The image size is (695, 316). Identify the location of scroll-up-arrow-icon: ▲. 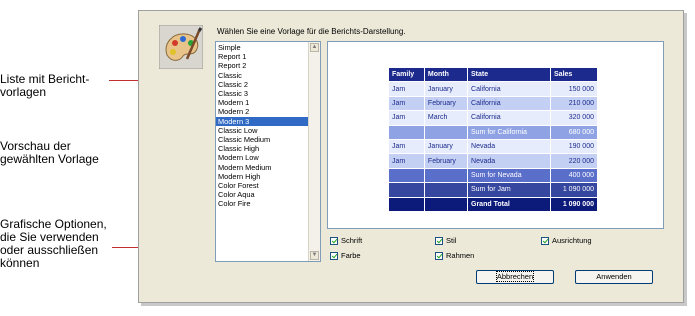
(314, 47).